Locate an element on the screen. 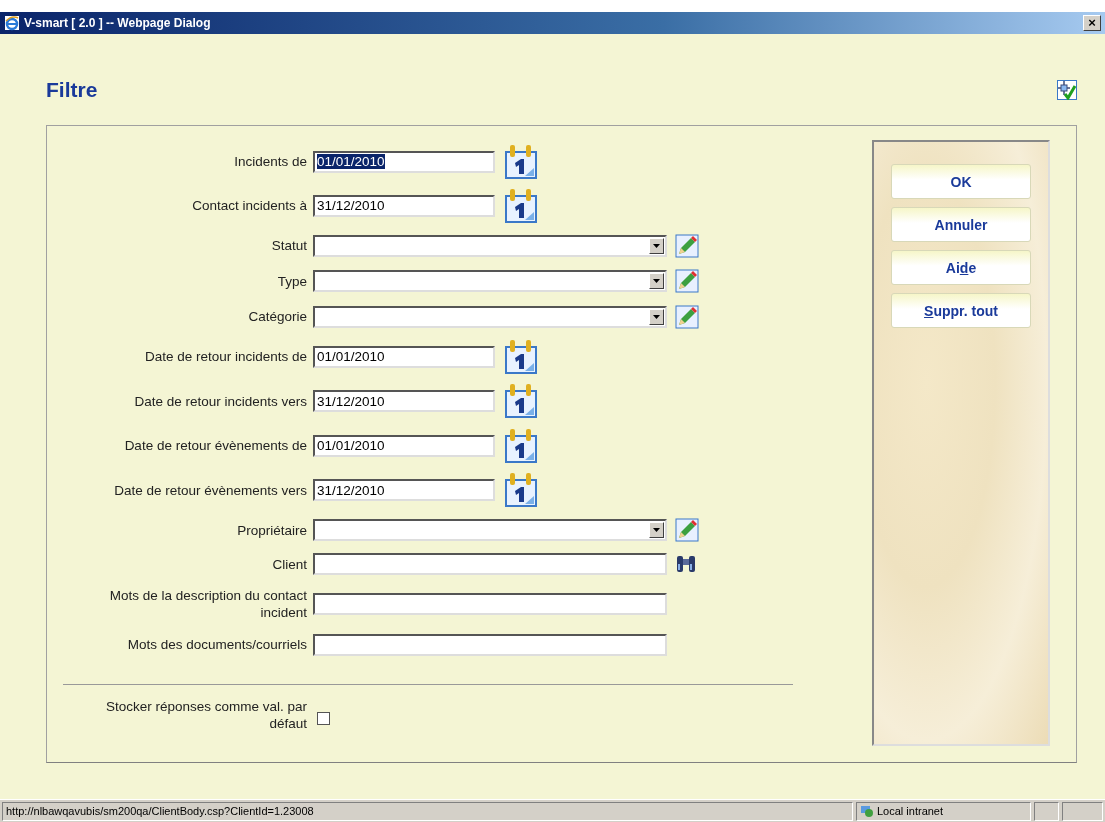 The width and height of the screenshot is (1105, 822). binoculars-icon is located at coordinates (686, 564).